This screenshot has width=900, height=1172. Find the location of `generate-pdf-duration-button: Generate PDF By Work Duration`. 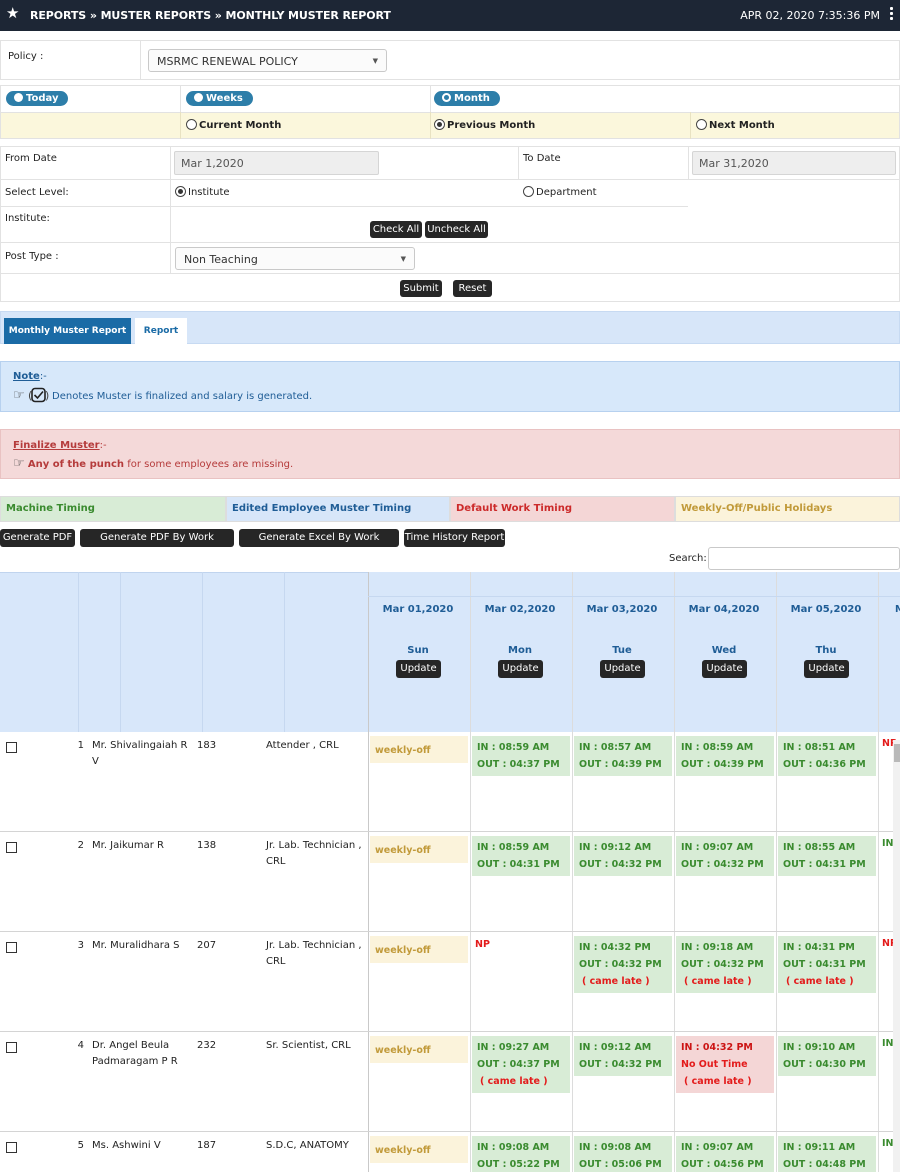

generate-pdf-duration-button: Generate PDF By Work Duration is located at coordinates (157, 545).